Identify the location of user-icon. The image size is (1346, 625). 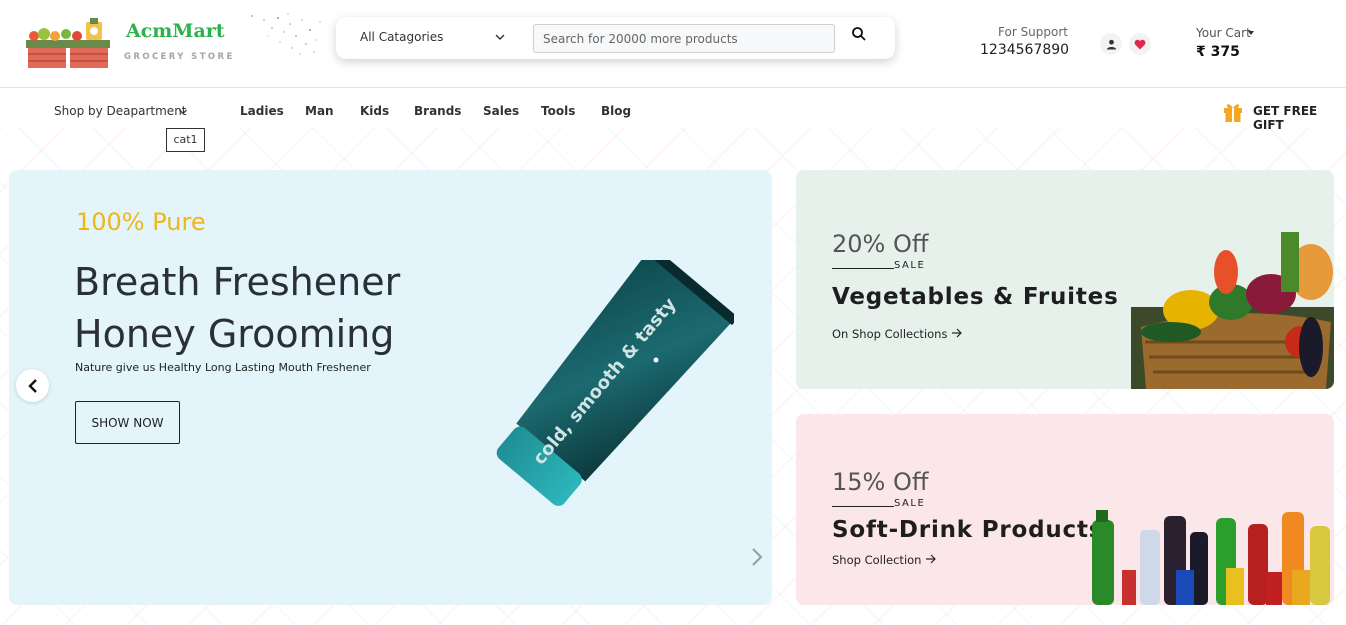
(1111, 44).